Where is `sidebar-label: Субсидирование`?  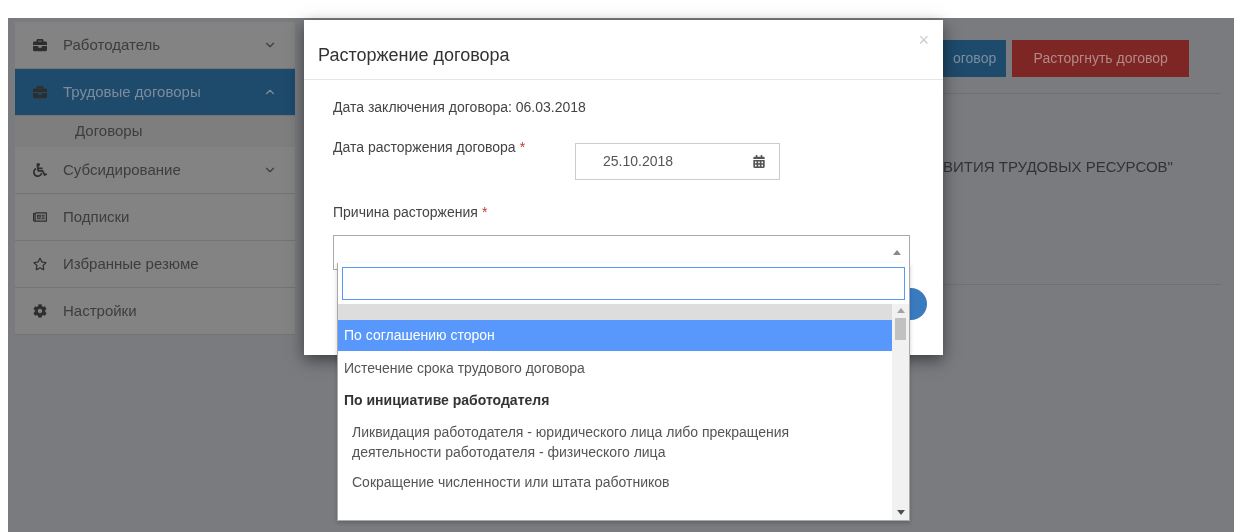
sidebar-label: Субсидирование is located at coordinates (122, 169).